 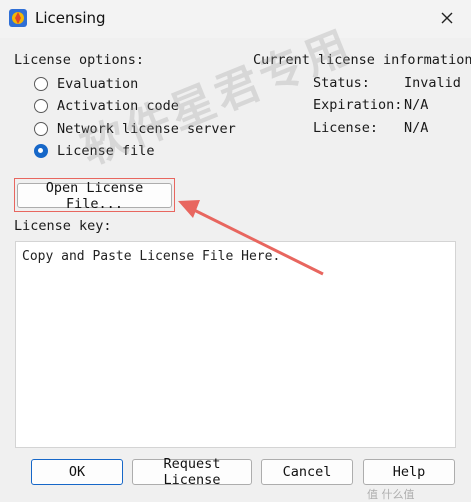 I want to click on license-key-label: License key:, so click(x=63, y=226).